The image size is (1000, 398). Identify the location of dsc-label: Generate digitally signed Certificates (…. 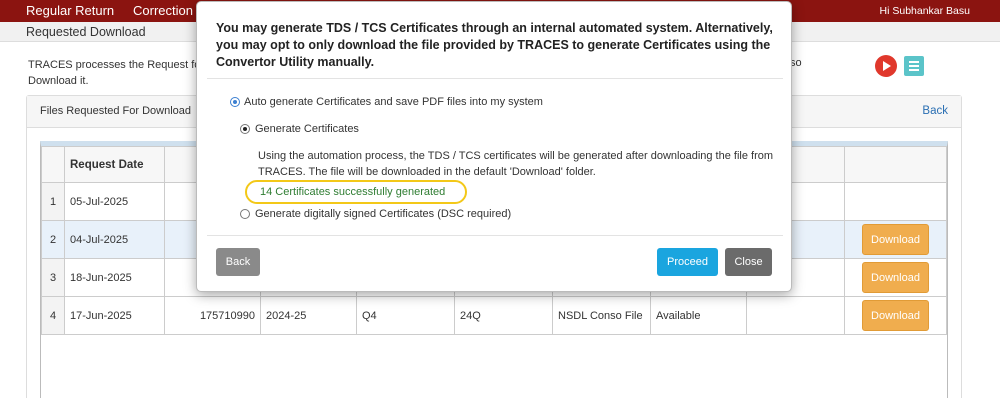
(383, 214).